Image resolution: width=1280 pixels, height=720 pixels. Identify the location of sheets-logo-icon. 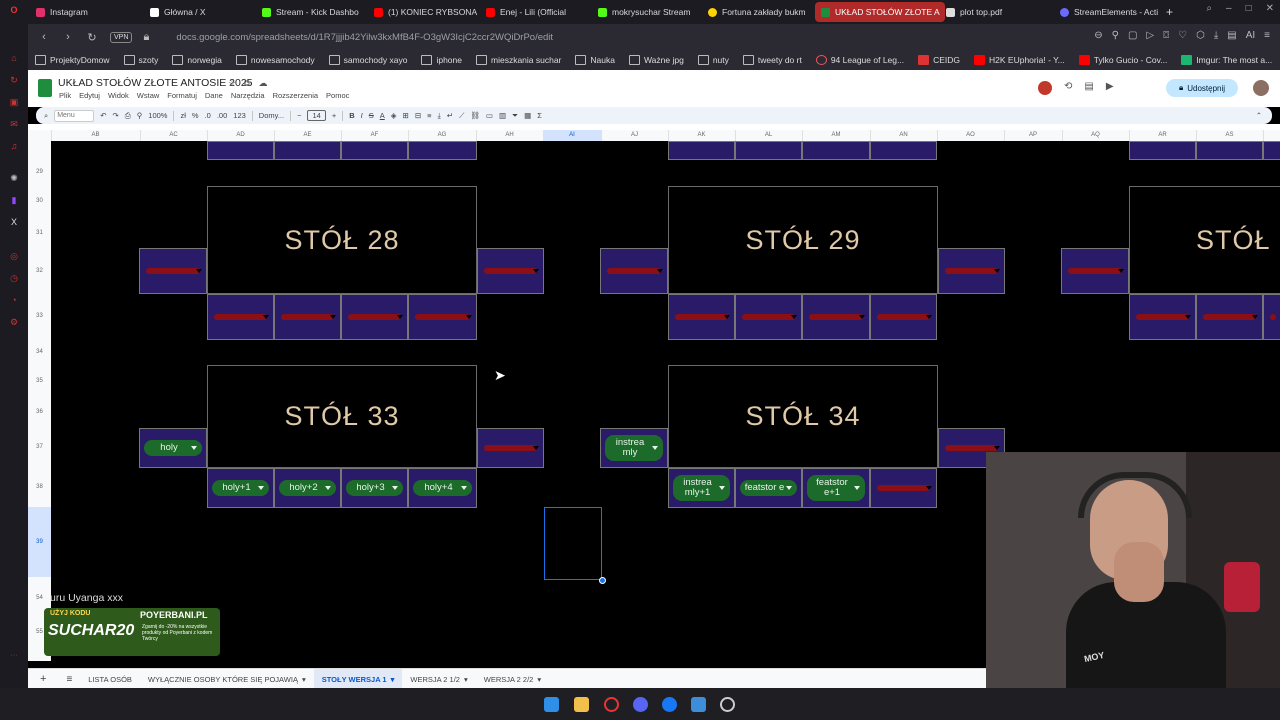
(45, 88).